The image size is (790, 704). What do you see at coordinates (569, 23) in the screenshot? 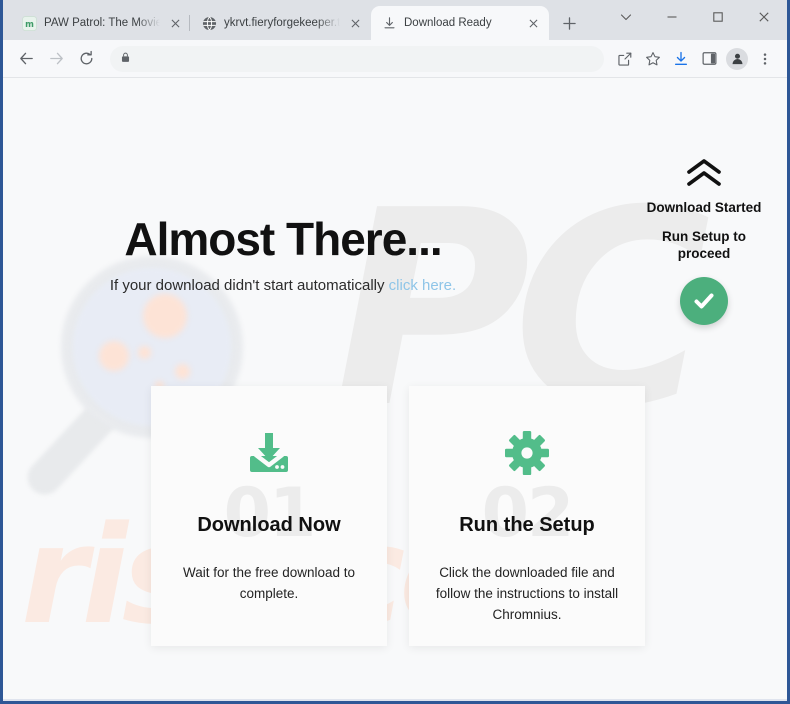
I see `new-tab-button` at bounding box center [569, 23].